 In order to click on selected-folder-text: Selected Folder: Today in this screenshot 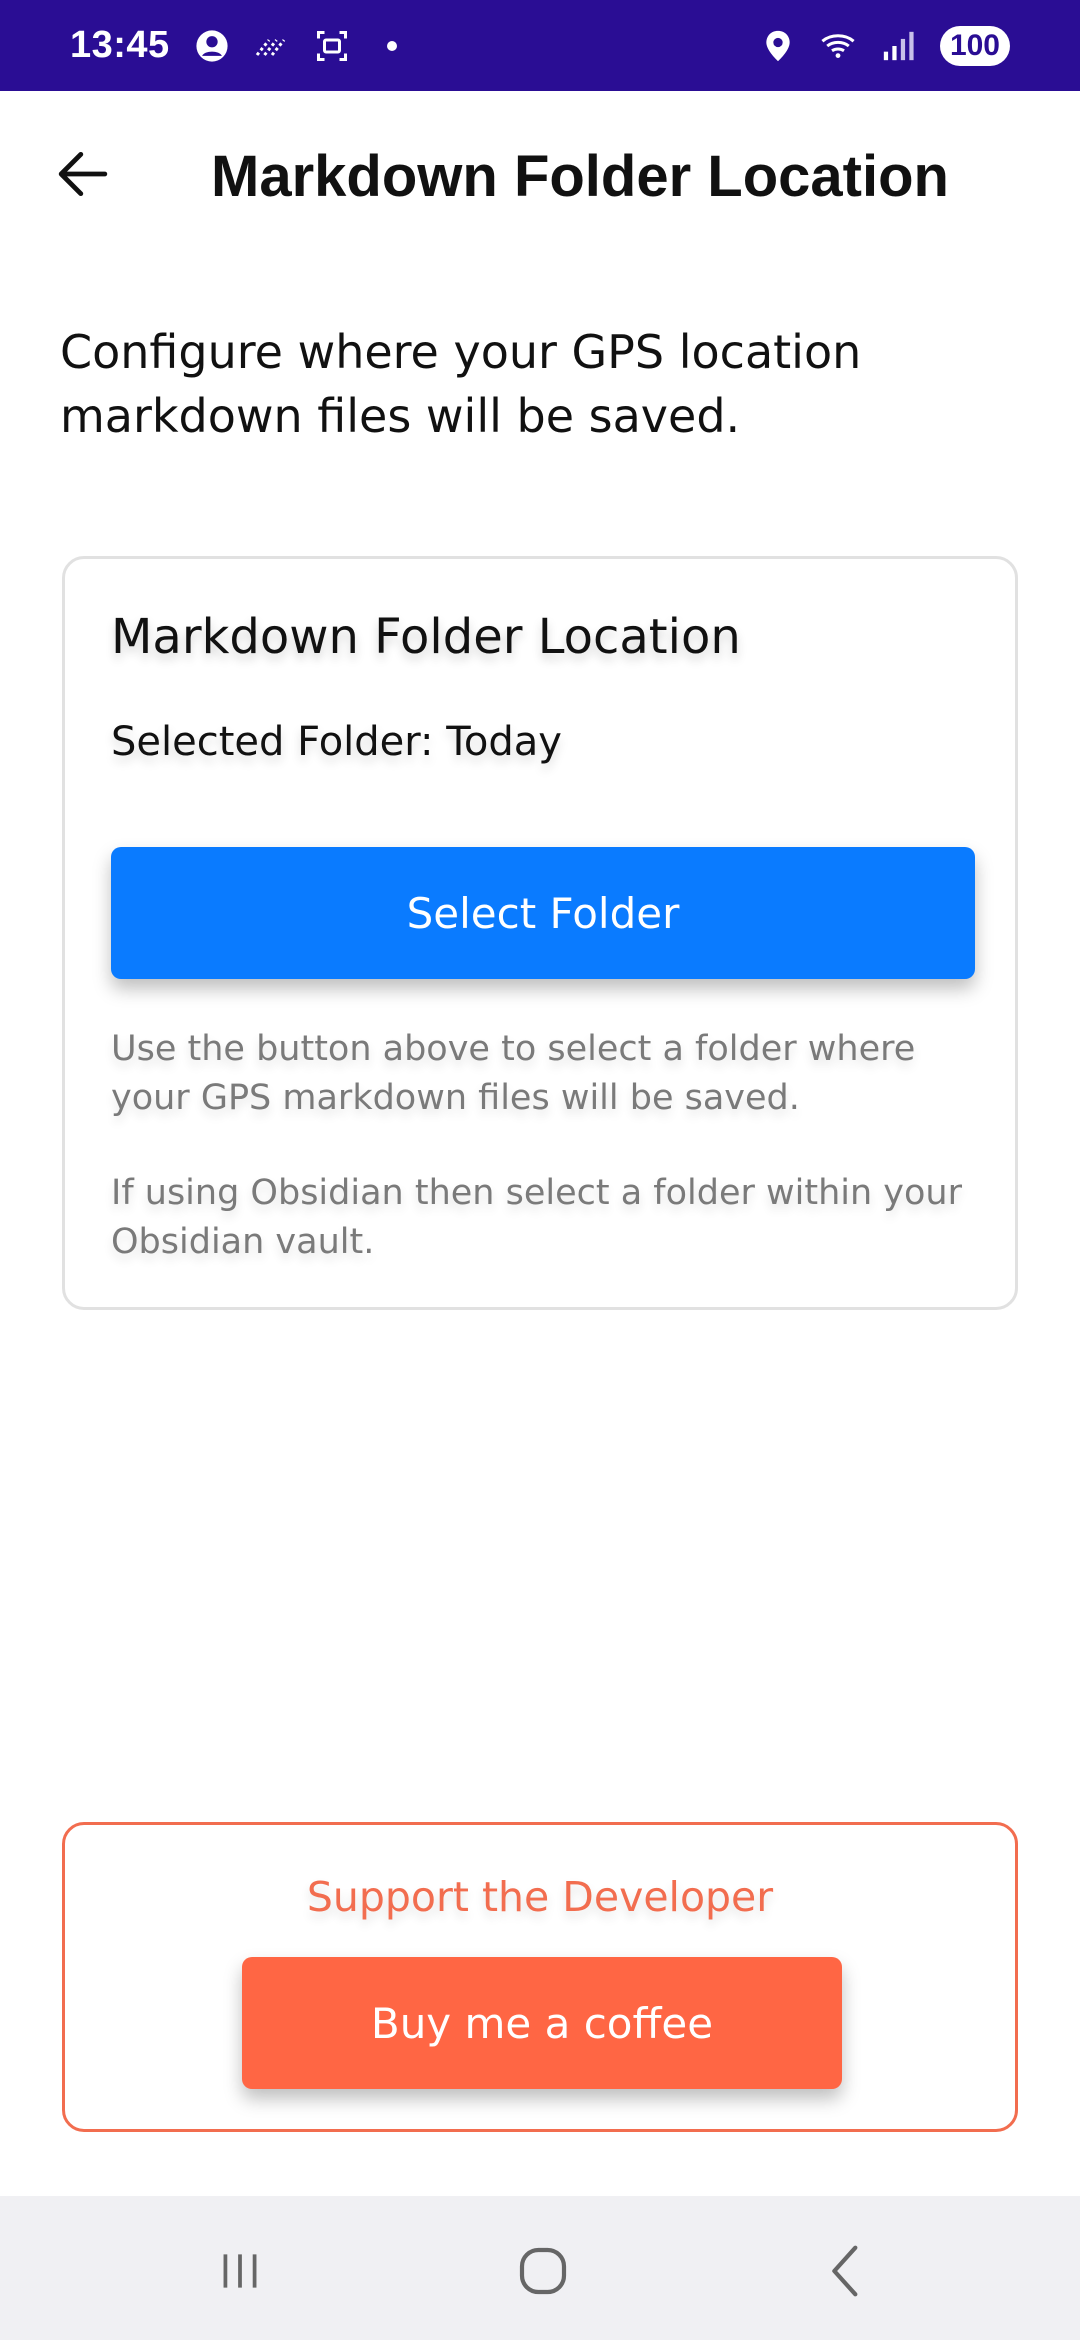, I will do `click(336, 742)`.